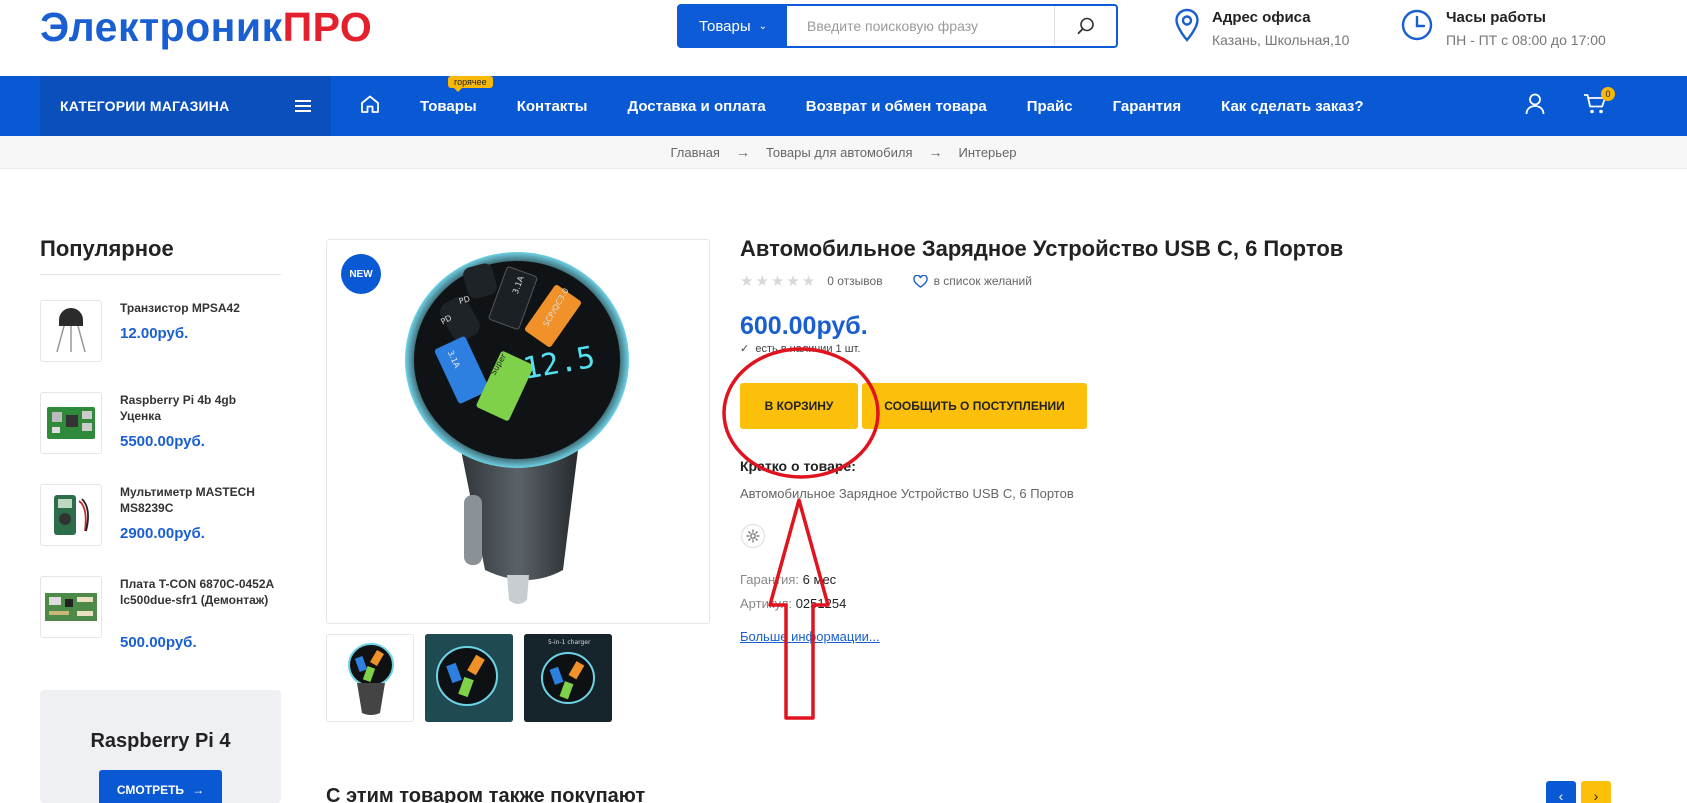 This screenshot has height=803, width=1687. I want to click on nav-item-warranty: Гарантия, so click(1147, 106).